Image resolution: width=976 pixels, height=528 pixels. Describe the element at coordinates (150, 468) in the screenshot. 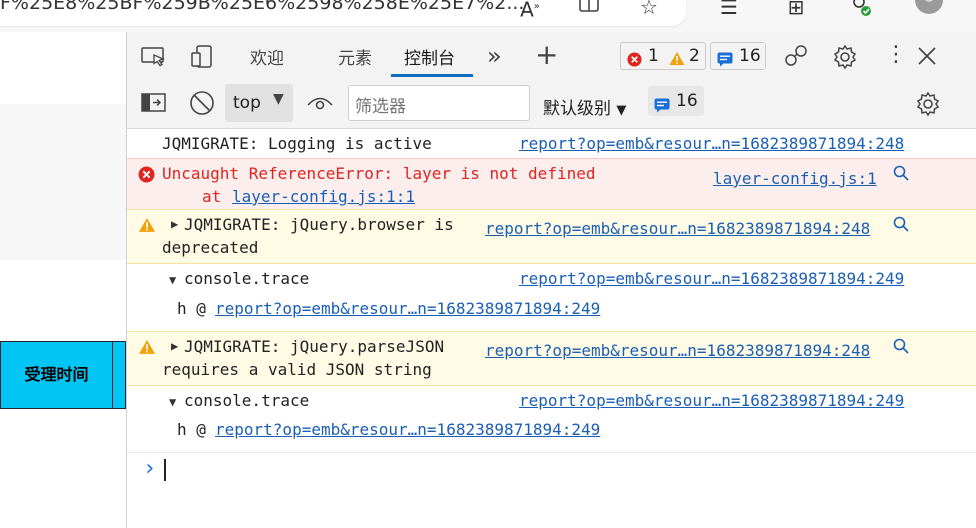

I see `prompt-chevron-icon: ›` at that location.